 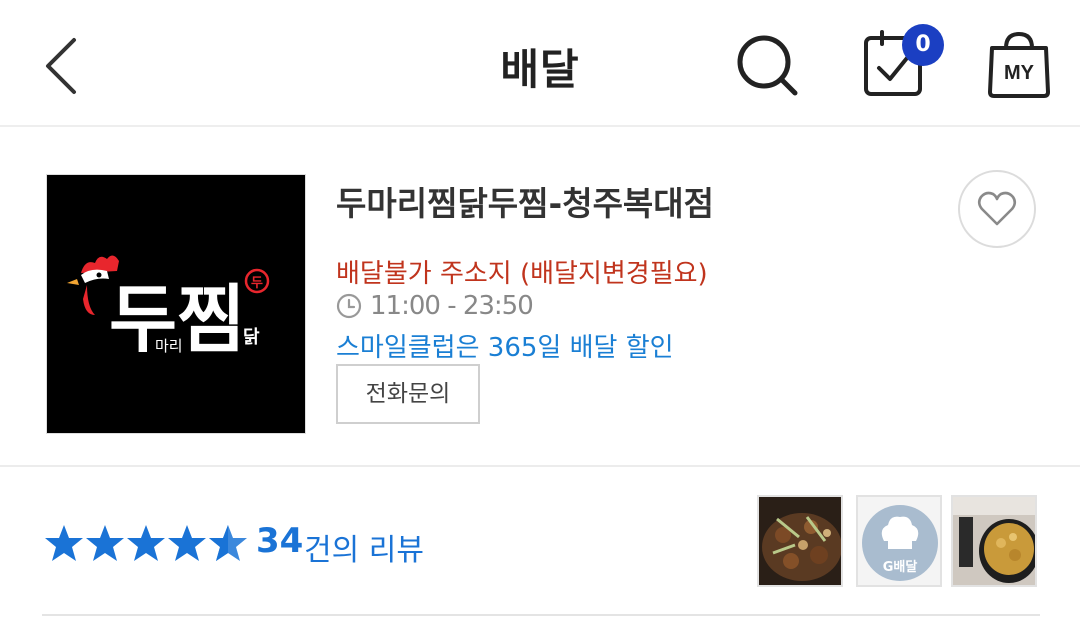 I want to click on store-name: 두마리찜닭두찜-청주복대점, so click(x=525, y=203).